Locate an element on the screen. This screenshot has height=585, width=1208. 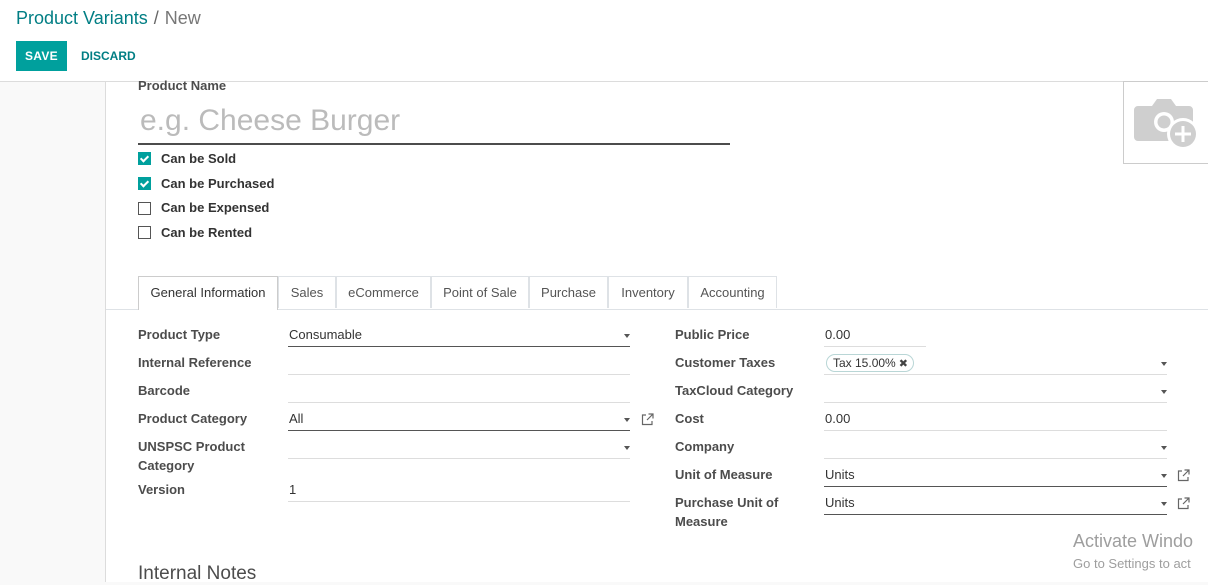
internal-reference-label: Internal Reference is located at coordinates (195, 362).